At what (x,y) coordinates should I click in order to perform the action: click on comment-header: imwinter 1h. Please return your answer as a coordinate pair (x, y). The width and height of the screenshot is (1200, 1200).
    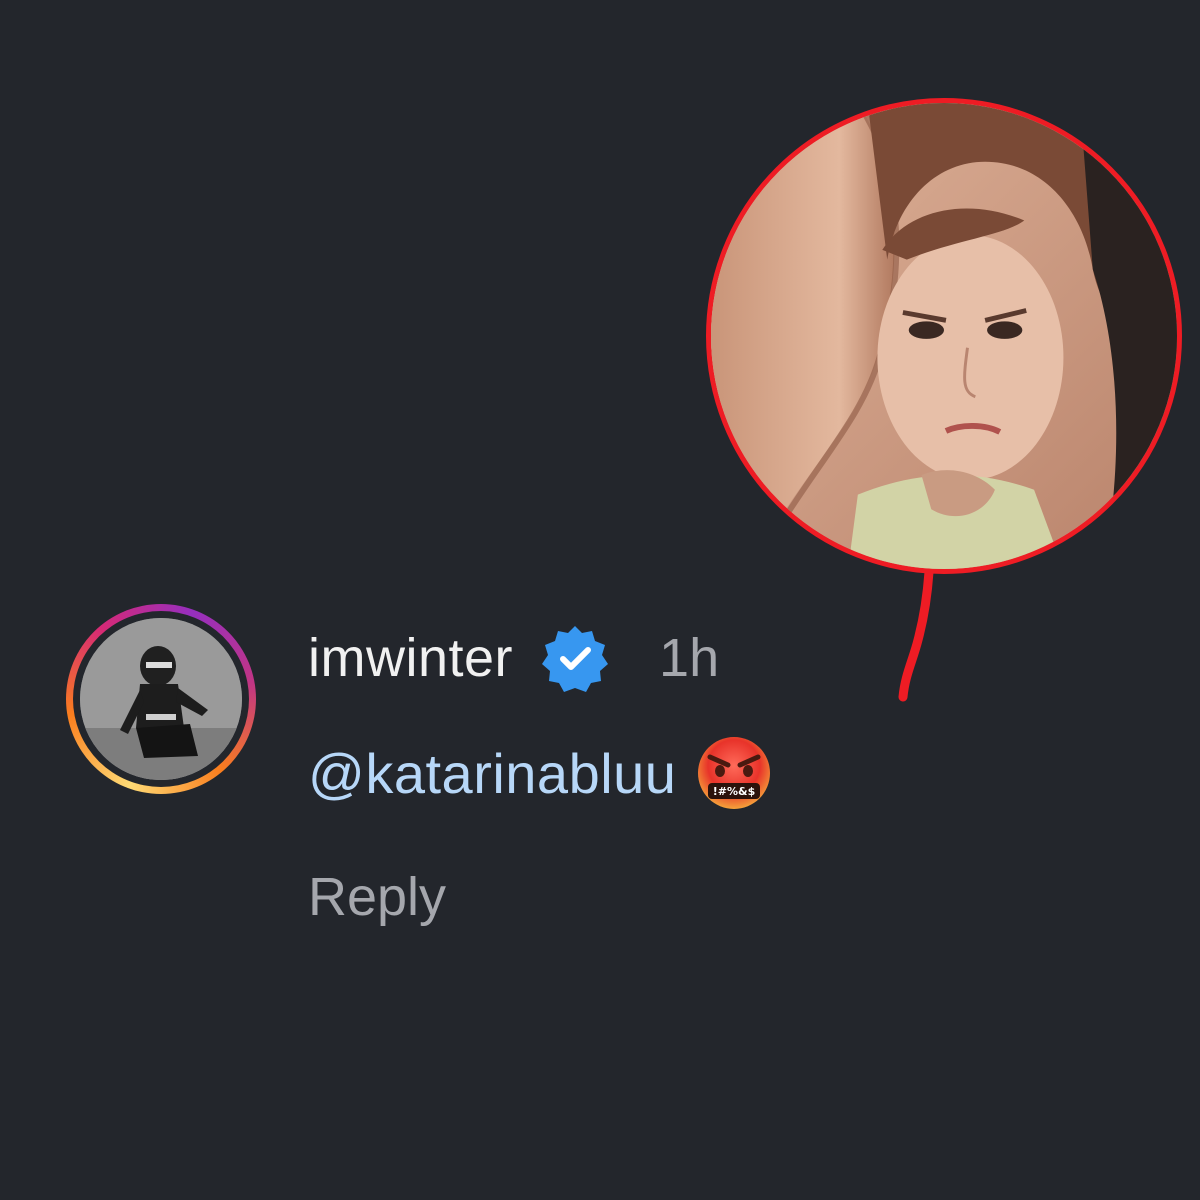
    Looking at the image, I should click on (513, 658).